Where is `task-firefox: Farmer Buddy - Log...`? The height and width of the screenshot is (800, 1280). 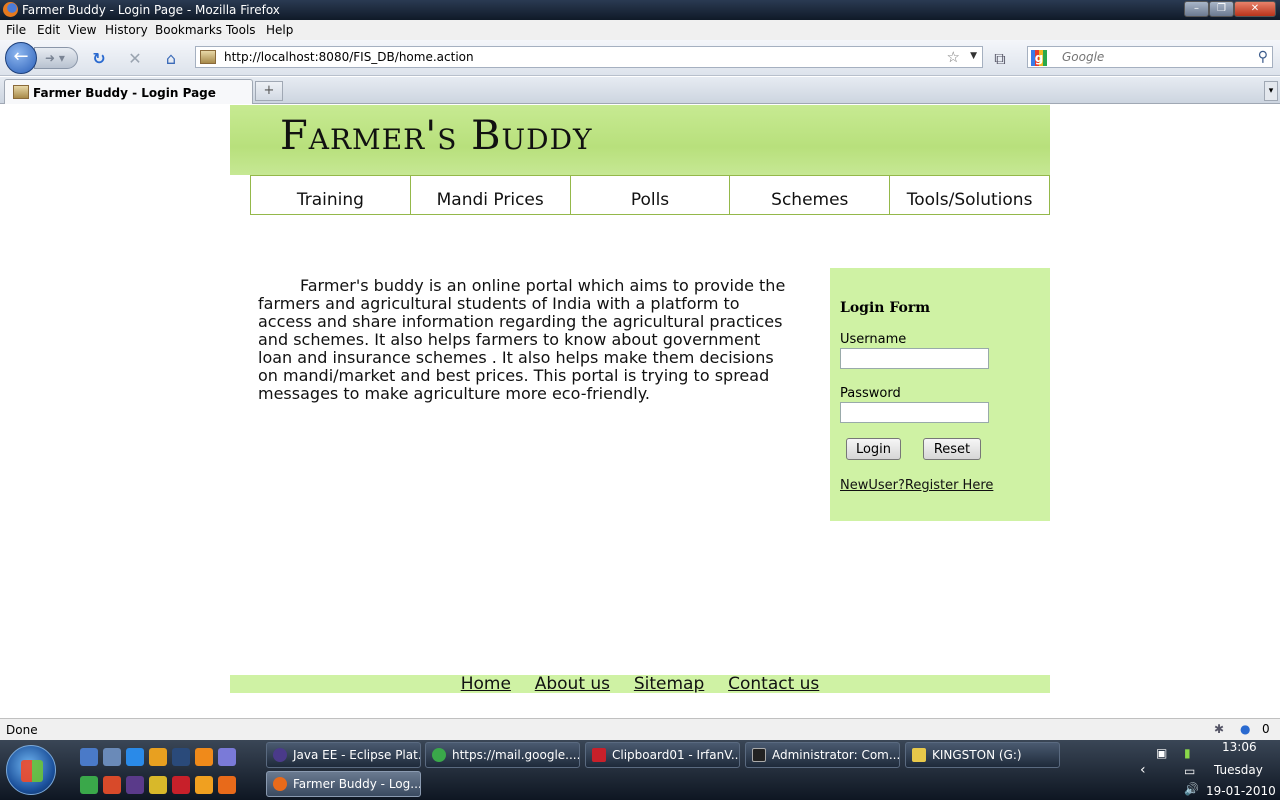 task-firefox: Farmer Buddy - Log... is located at coordinates (343, 784).